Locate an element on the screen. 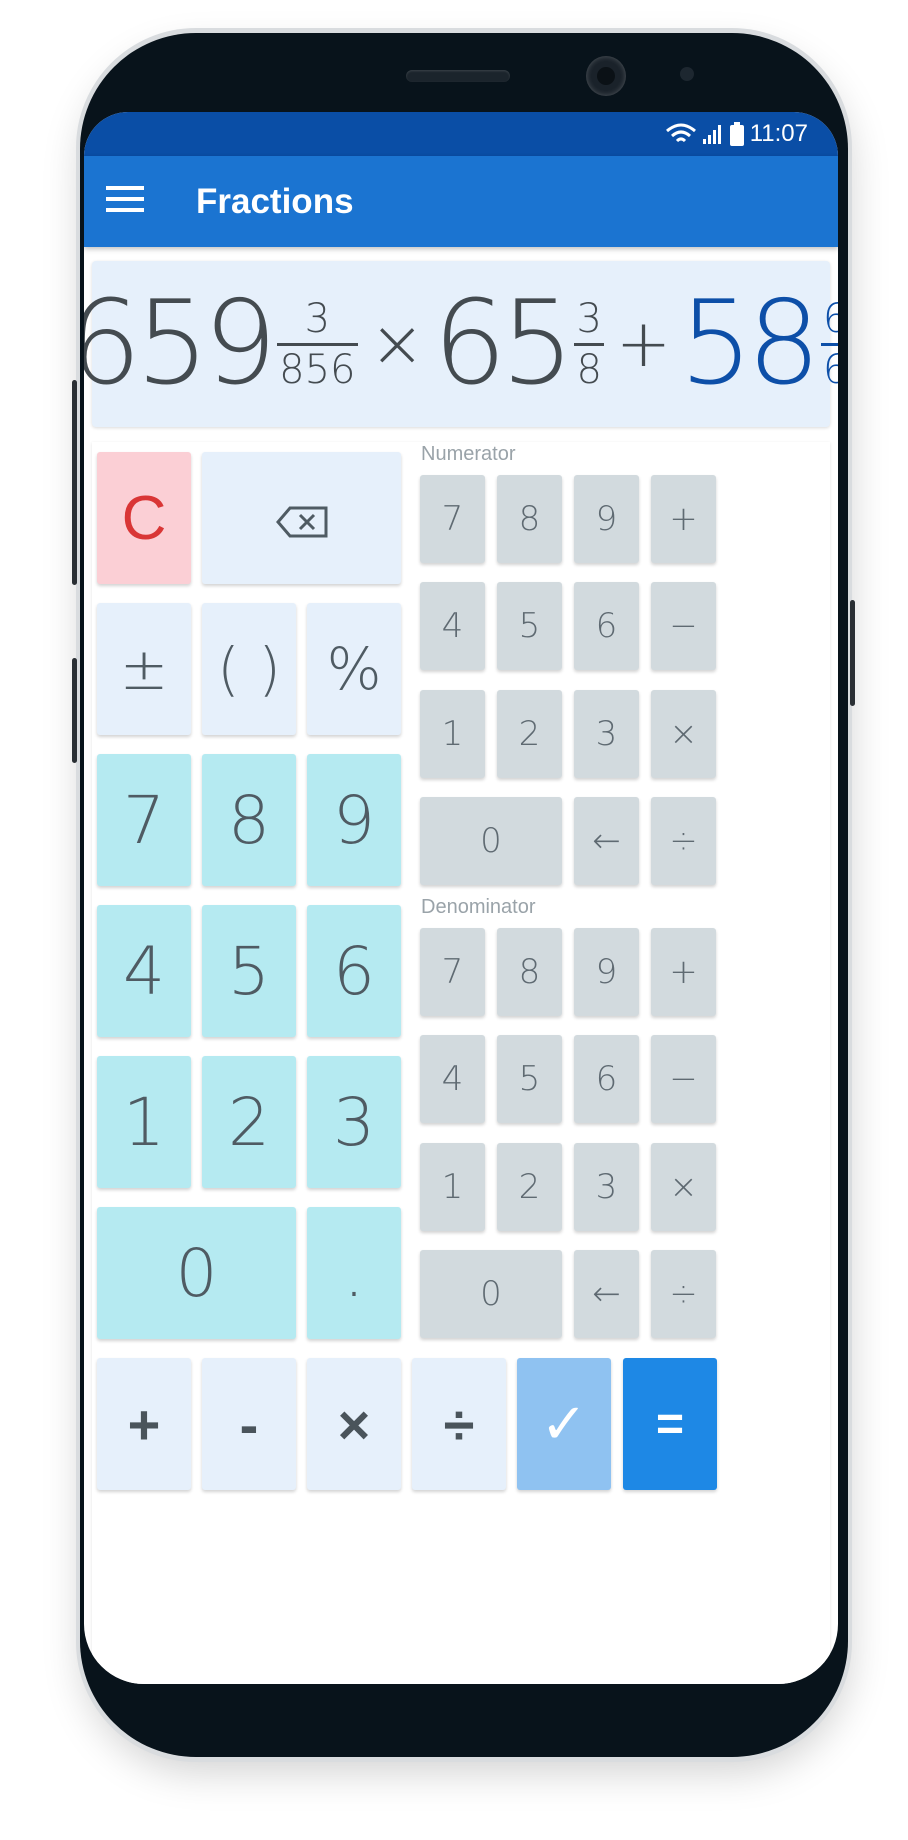 Image resolution: width=908 pixels, height=1840 pixels. denominator-key-divide: ÷ is located at coordinates (683, 1294).